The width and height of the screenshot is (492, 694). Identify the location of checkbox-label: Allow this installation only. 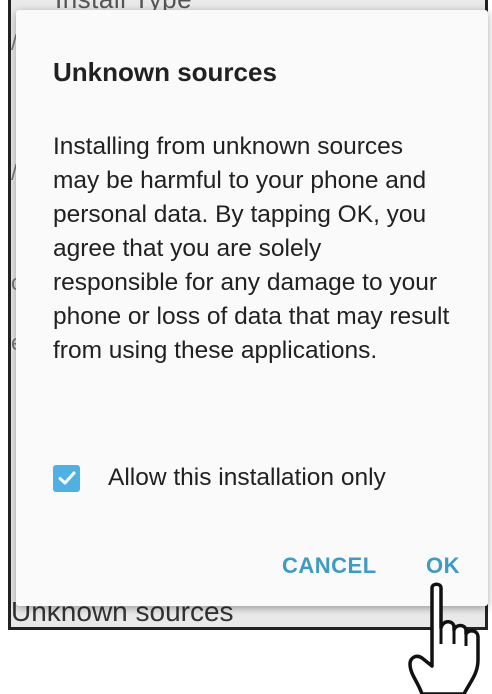
(247, 477).